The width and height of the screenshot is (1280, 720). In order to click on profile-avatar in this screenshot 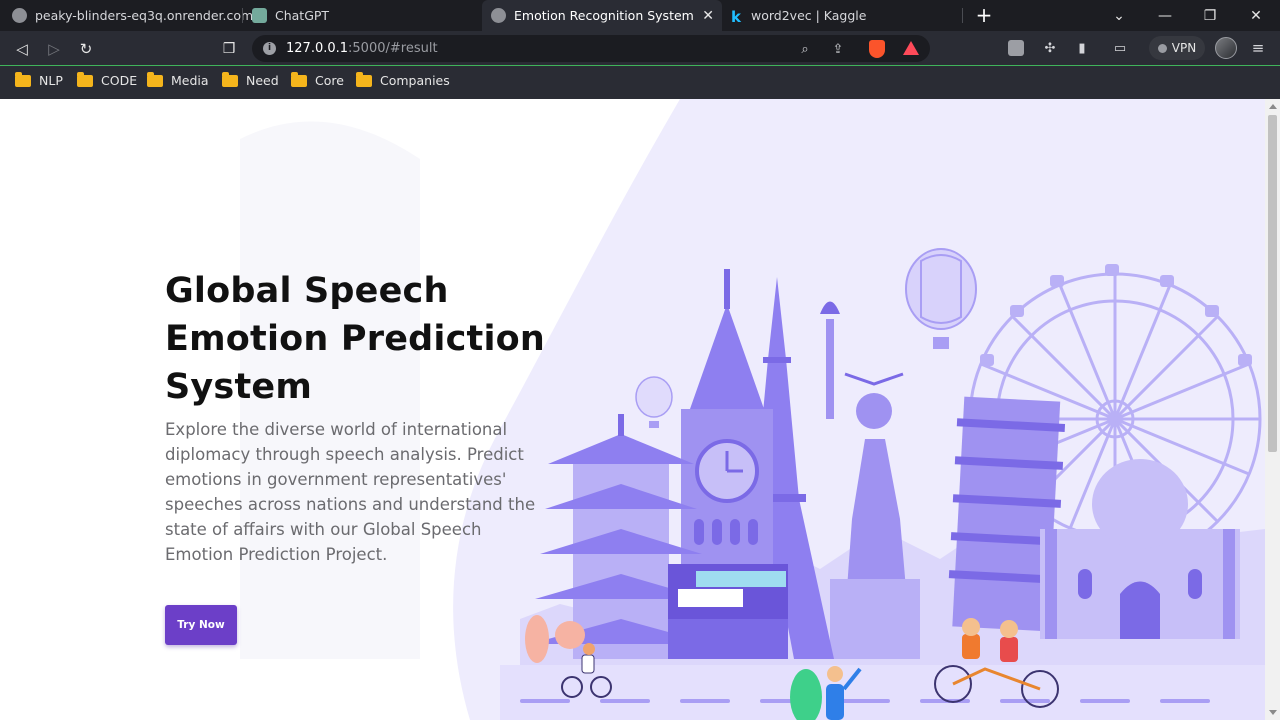, I will do `click(1226, 48)`.